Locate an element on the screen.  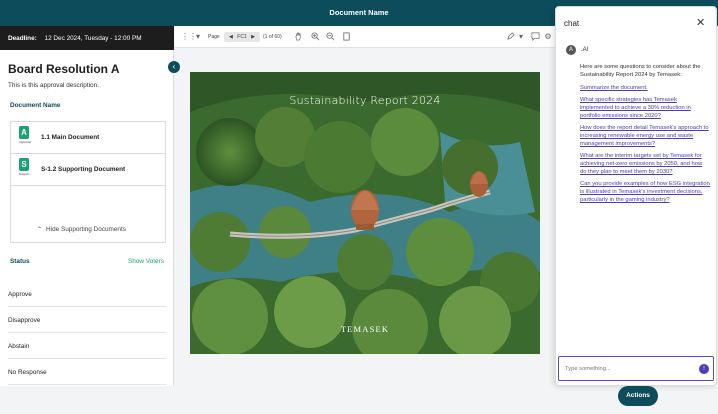
show-voters-link: Show Voters is located at coordinates (146, 261).